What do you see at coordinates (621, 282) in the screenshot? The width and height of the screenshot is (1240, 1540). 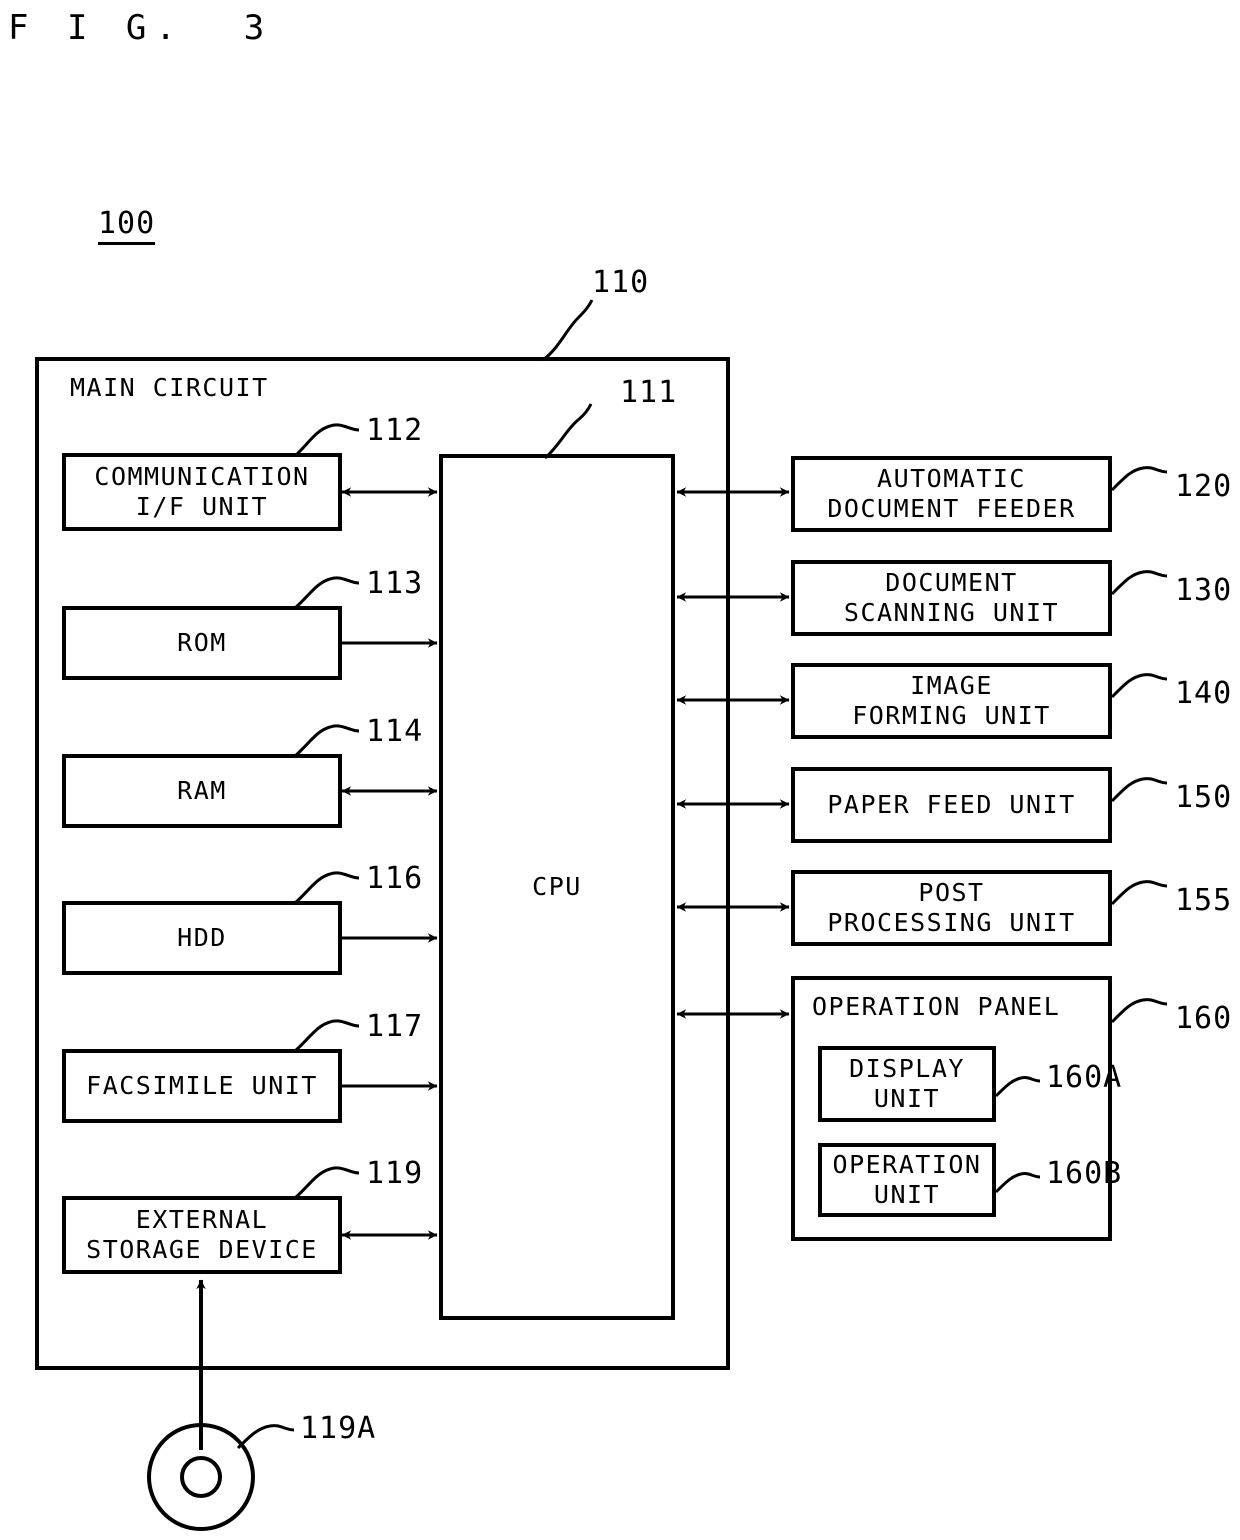 I see `reference-110: 110` at bounding box center [621, 282].